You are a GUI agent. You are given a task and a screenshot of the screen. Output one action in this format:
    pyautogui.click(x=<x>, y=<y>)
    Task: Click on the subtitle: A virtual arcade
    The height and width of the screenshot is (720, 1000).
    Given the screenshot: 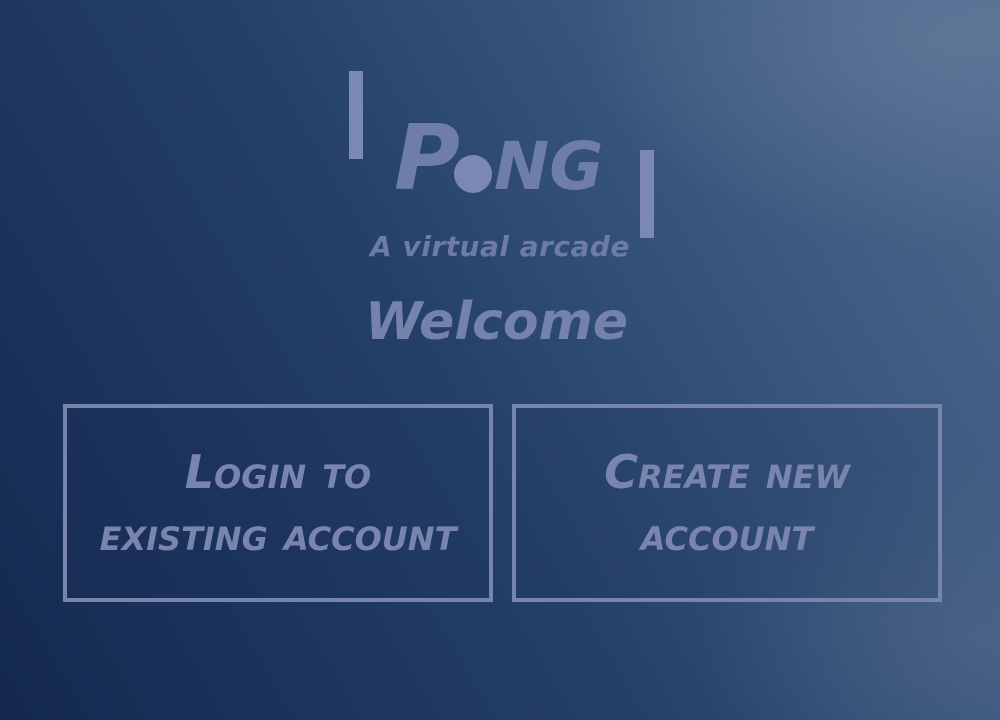 What is the action you would take?
    pyautogui.click(x=500, y=246)
    